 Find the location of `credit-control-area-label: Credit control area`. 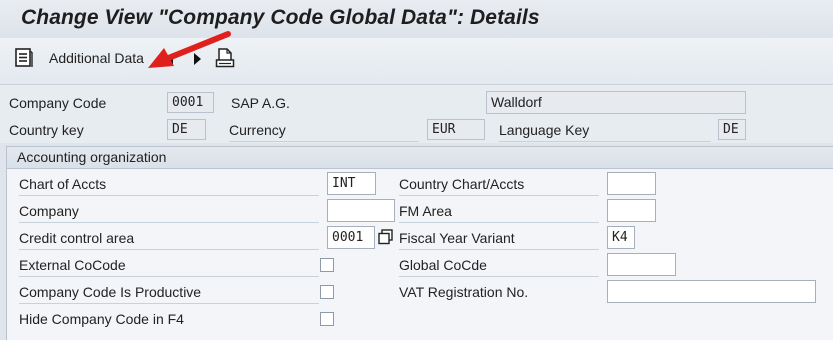

credit-control-area-label: Credit control area is located at coordinates (169, 240).